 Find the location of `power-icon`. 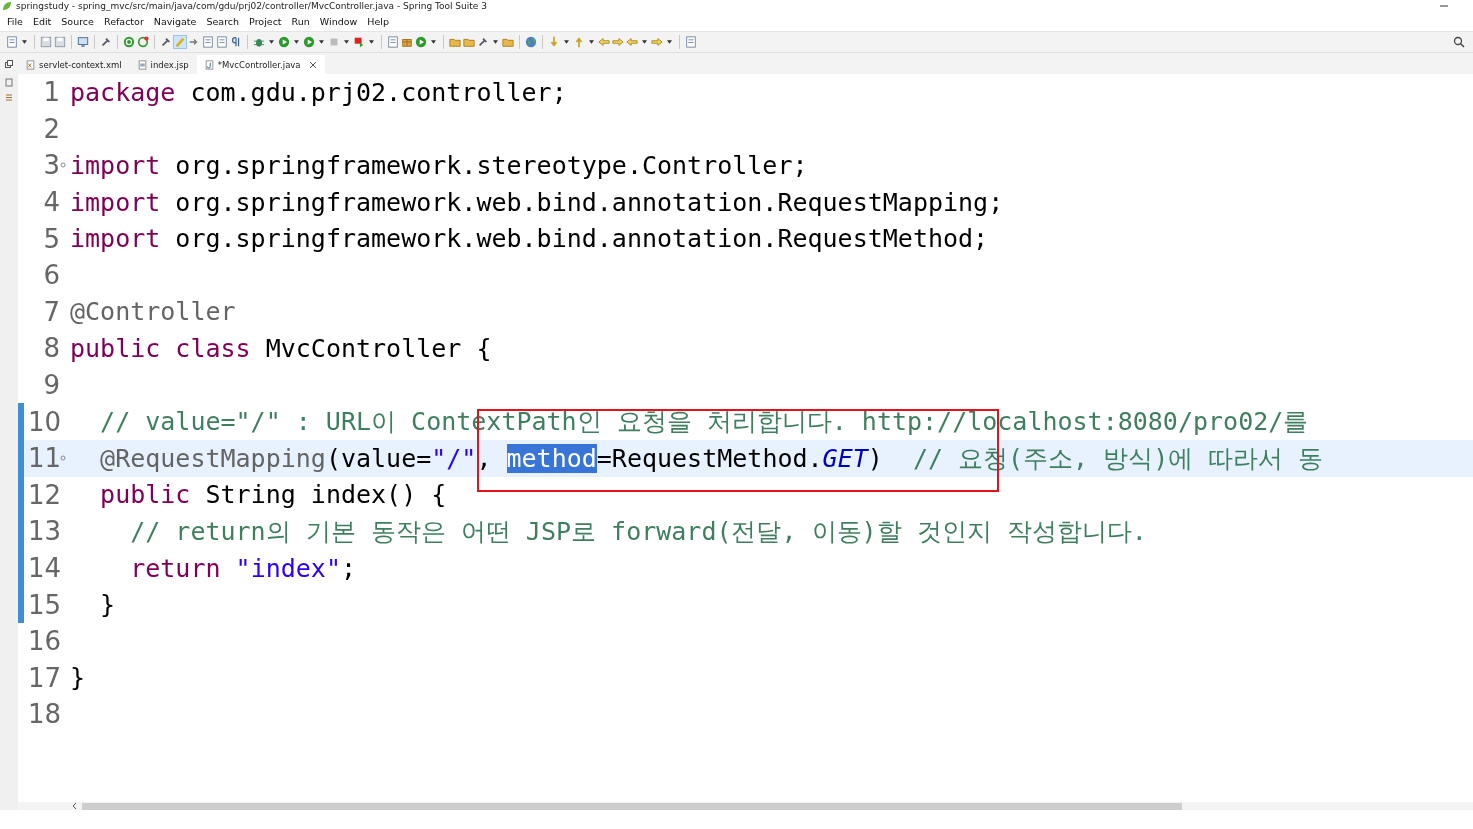

power-icon is located at coordinates (129, 42).